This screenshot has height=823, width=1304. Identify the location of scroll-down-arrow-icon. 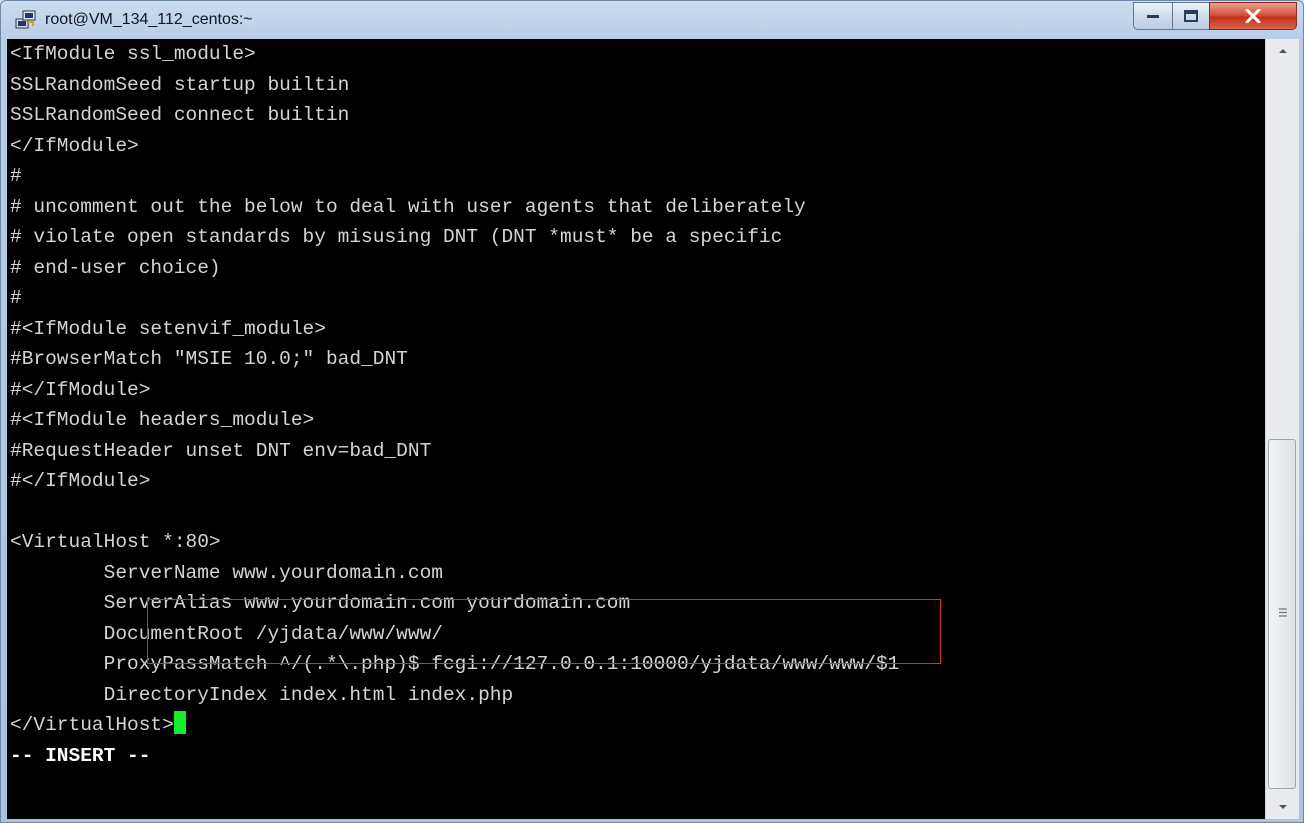
(1282, 807).